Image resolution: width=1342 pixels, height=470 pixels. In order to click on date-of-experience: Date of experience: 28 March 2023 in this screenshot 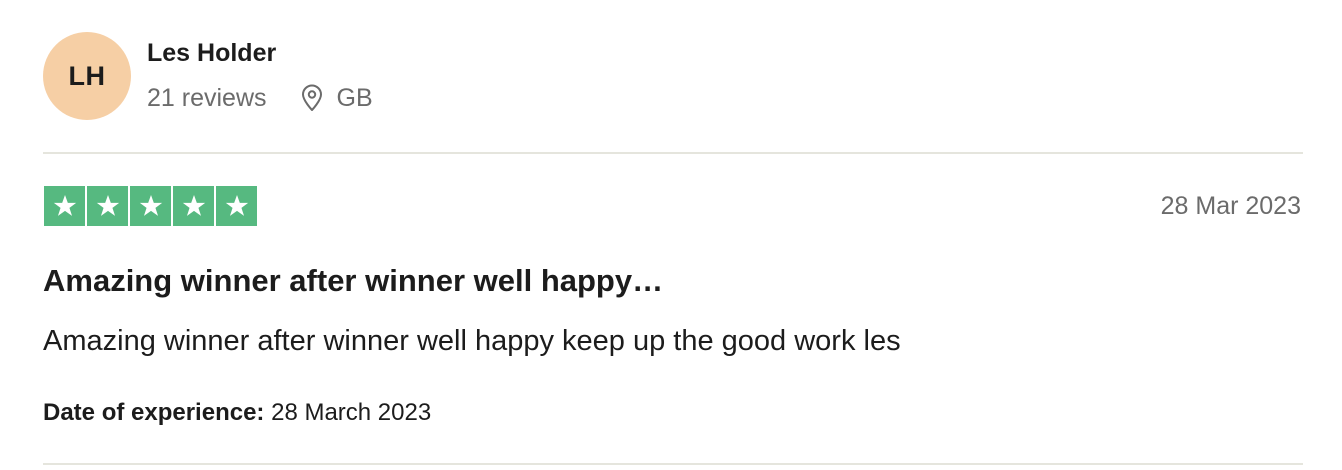, I will do `click(237, 413)`.